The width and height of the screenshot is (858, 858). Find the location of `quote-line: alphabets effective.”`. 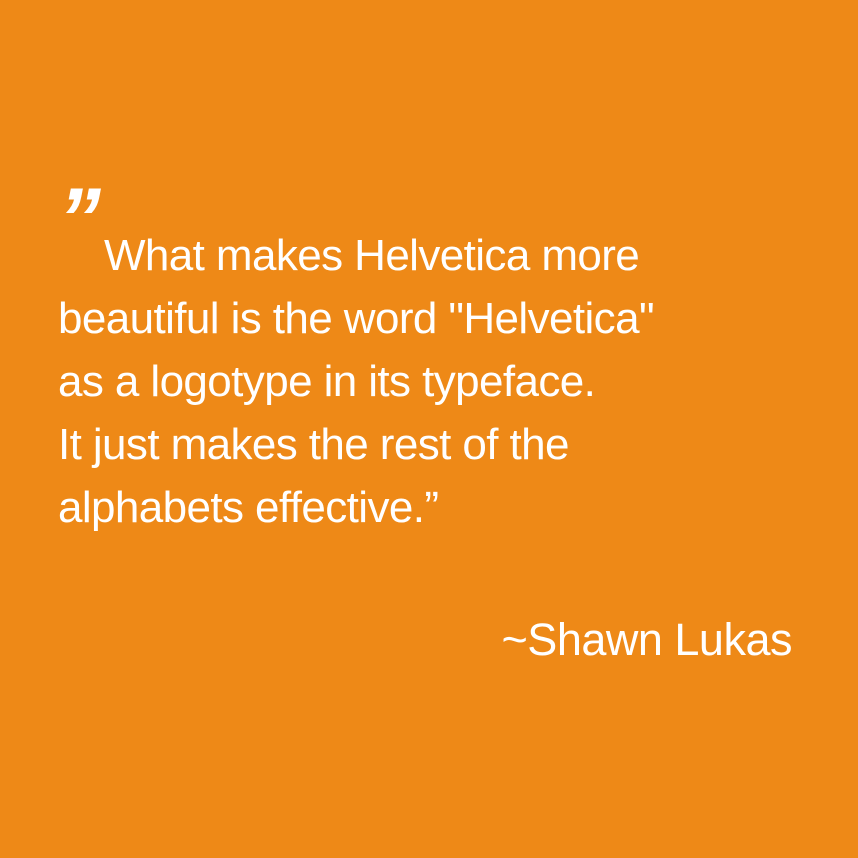

quote-line: alphabets effective.” is located at coordinates (248, 507).